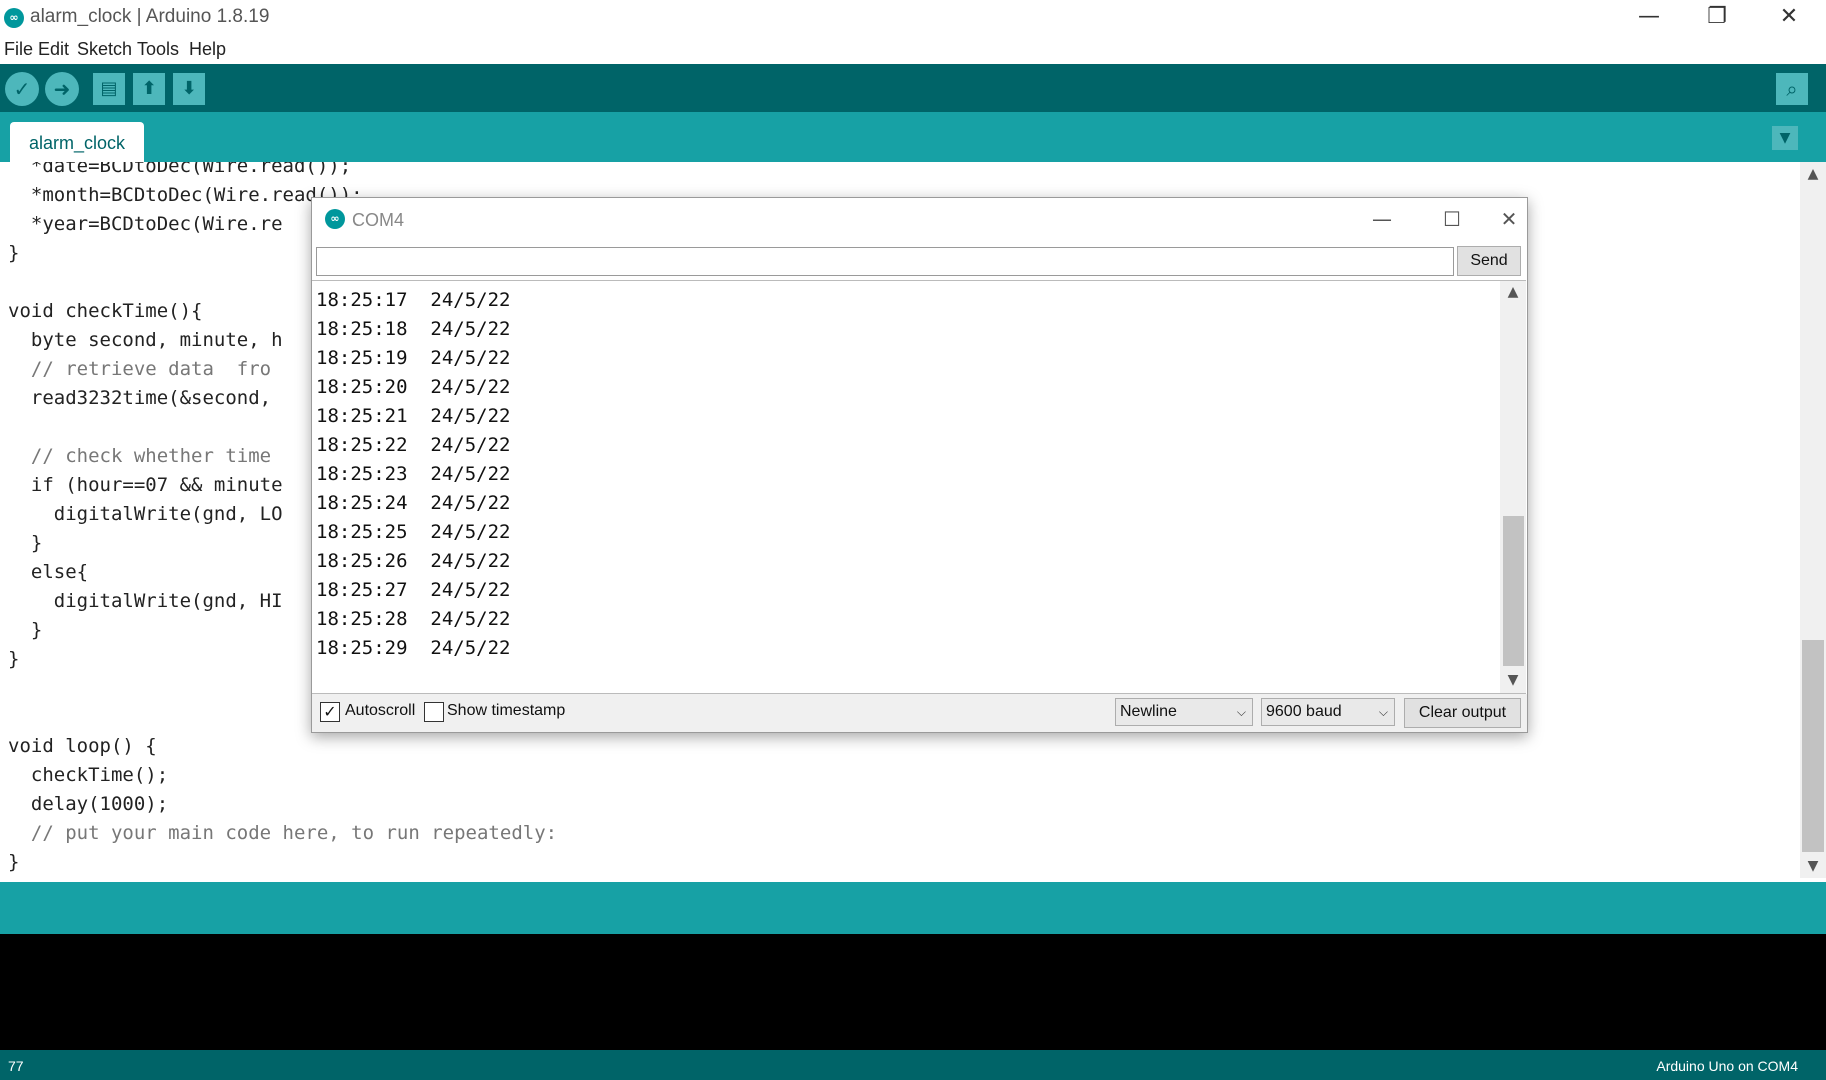 Image resolution: width=1826 pixels, height=1080 pixels. What do you see at coordinates (1785, 138) in the screenshot?
I see `tab-menu-chevron-down-icon: ▼` at bounding box center [1785, 138].